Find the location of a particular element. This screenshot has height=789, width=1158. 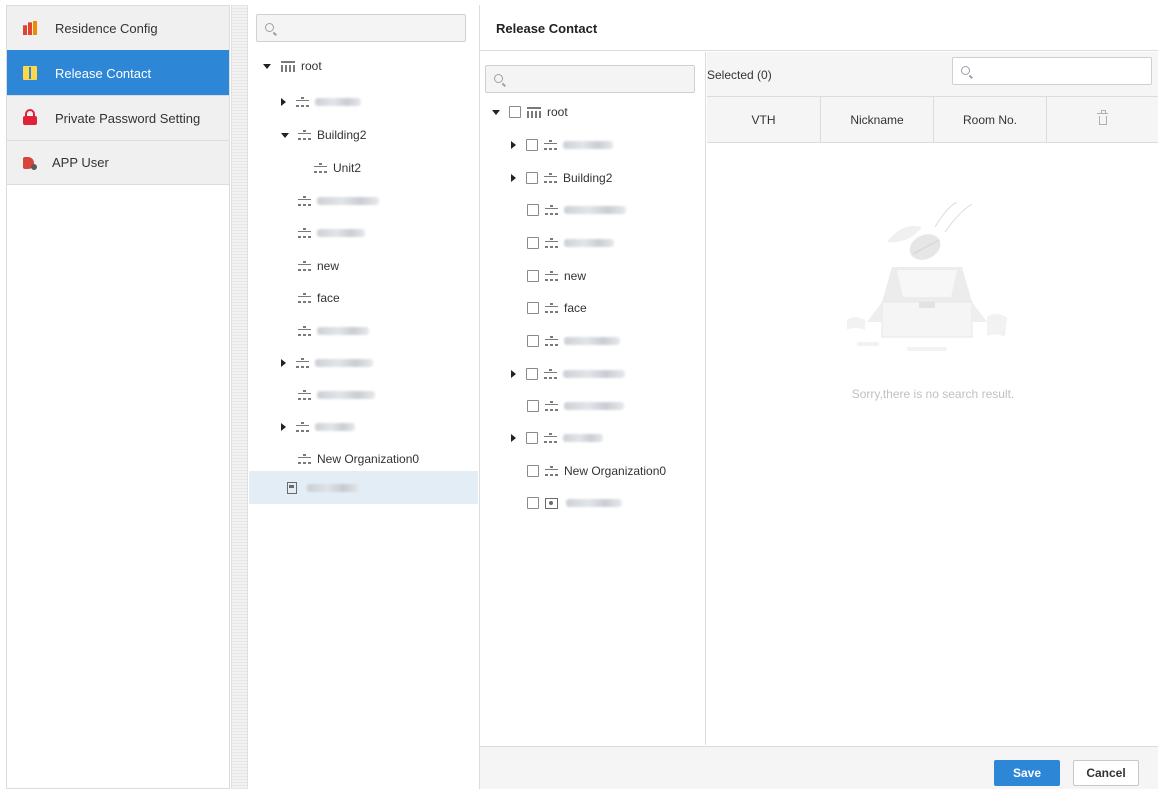

device-icon is located at coordinates (292, 487).